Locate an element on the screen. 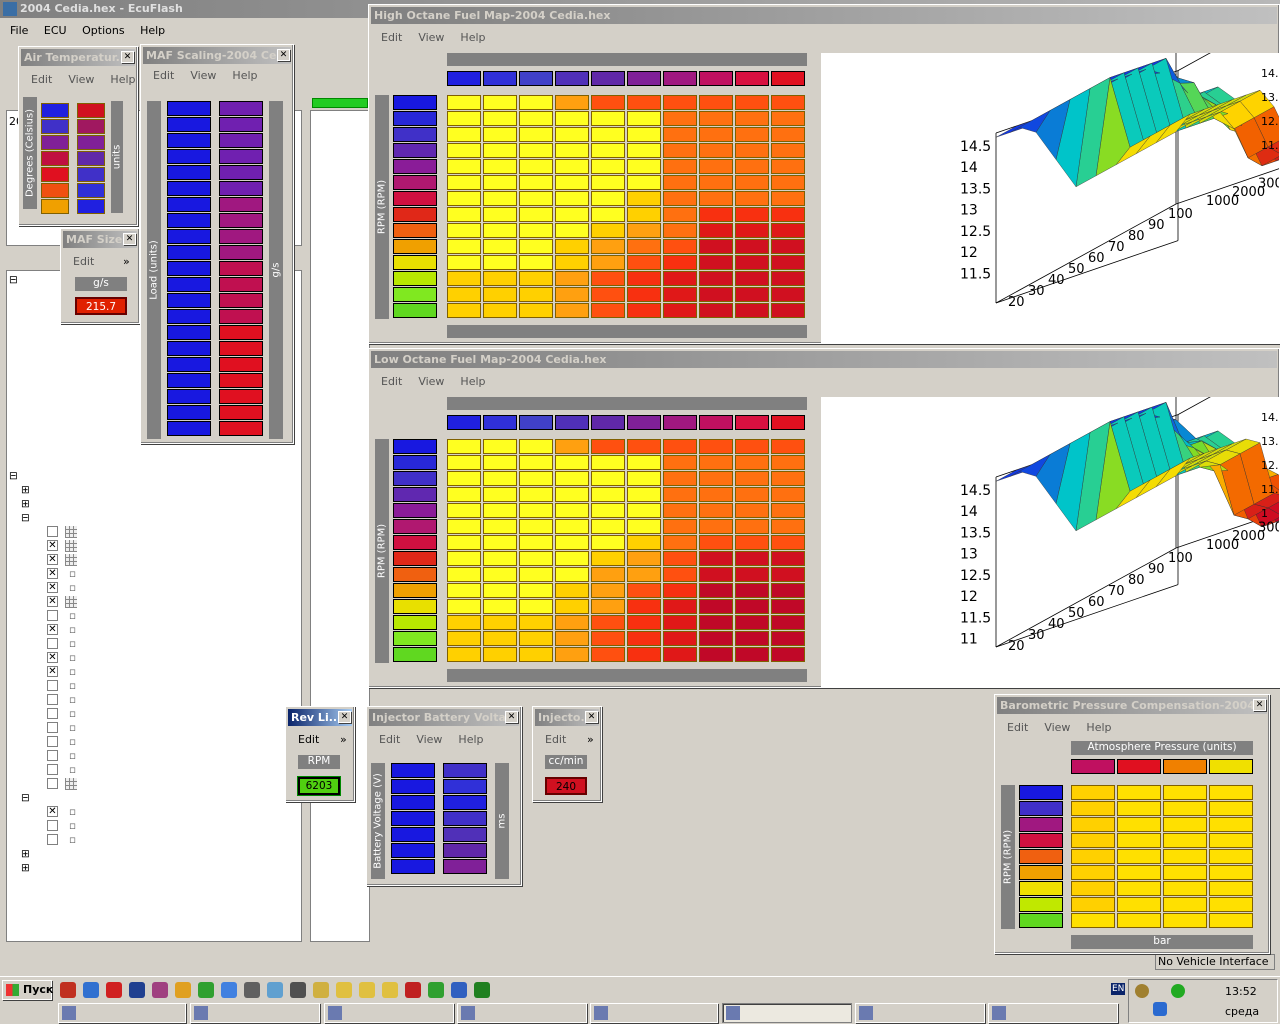 The image size is (1280, 1024). maf-gs-cell is located at coordinates (241, 364).